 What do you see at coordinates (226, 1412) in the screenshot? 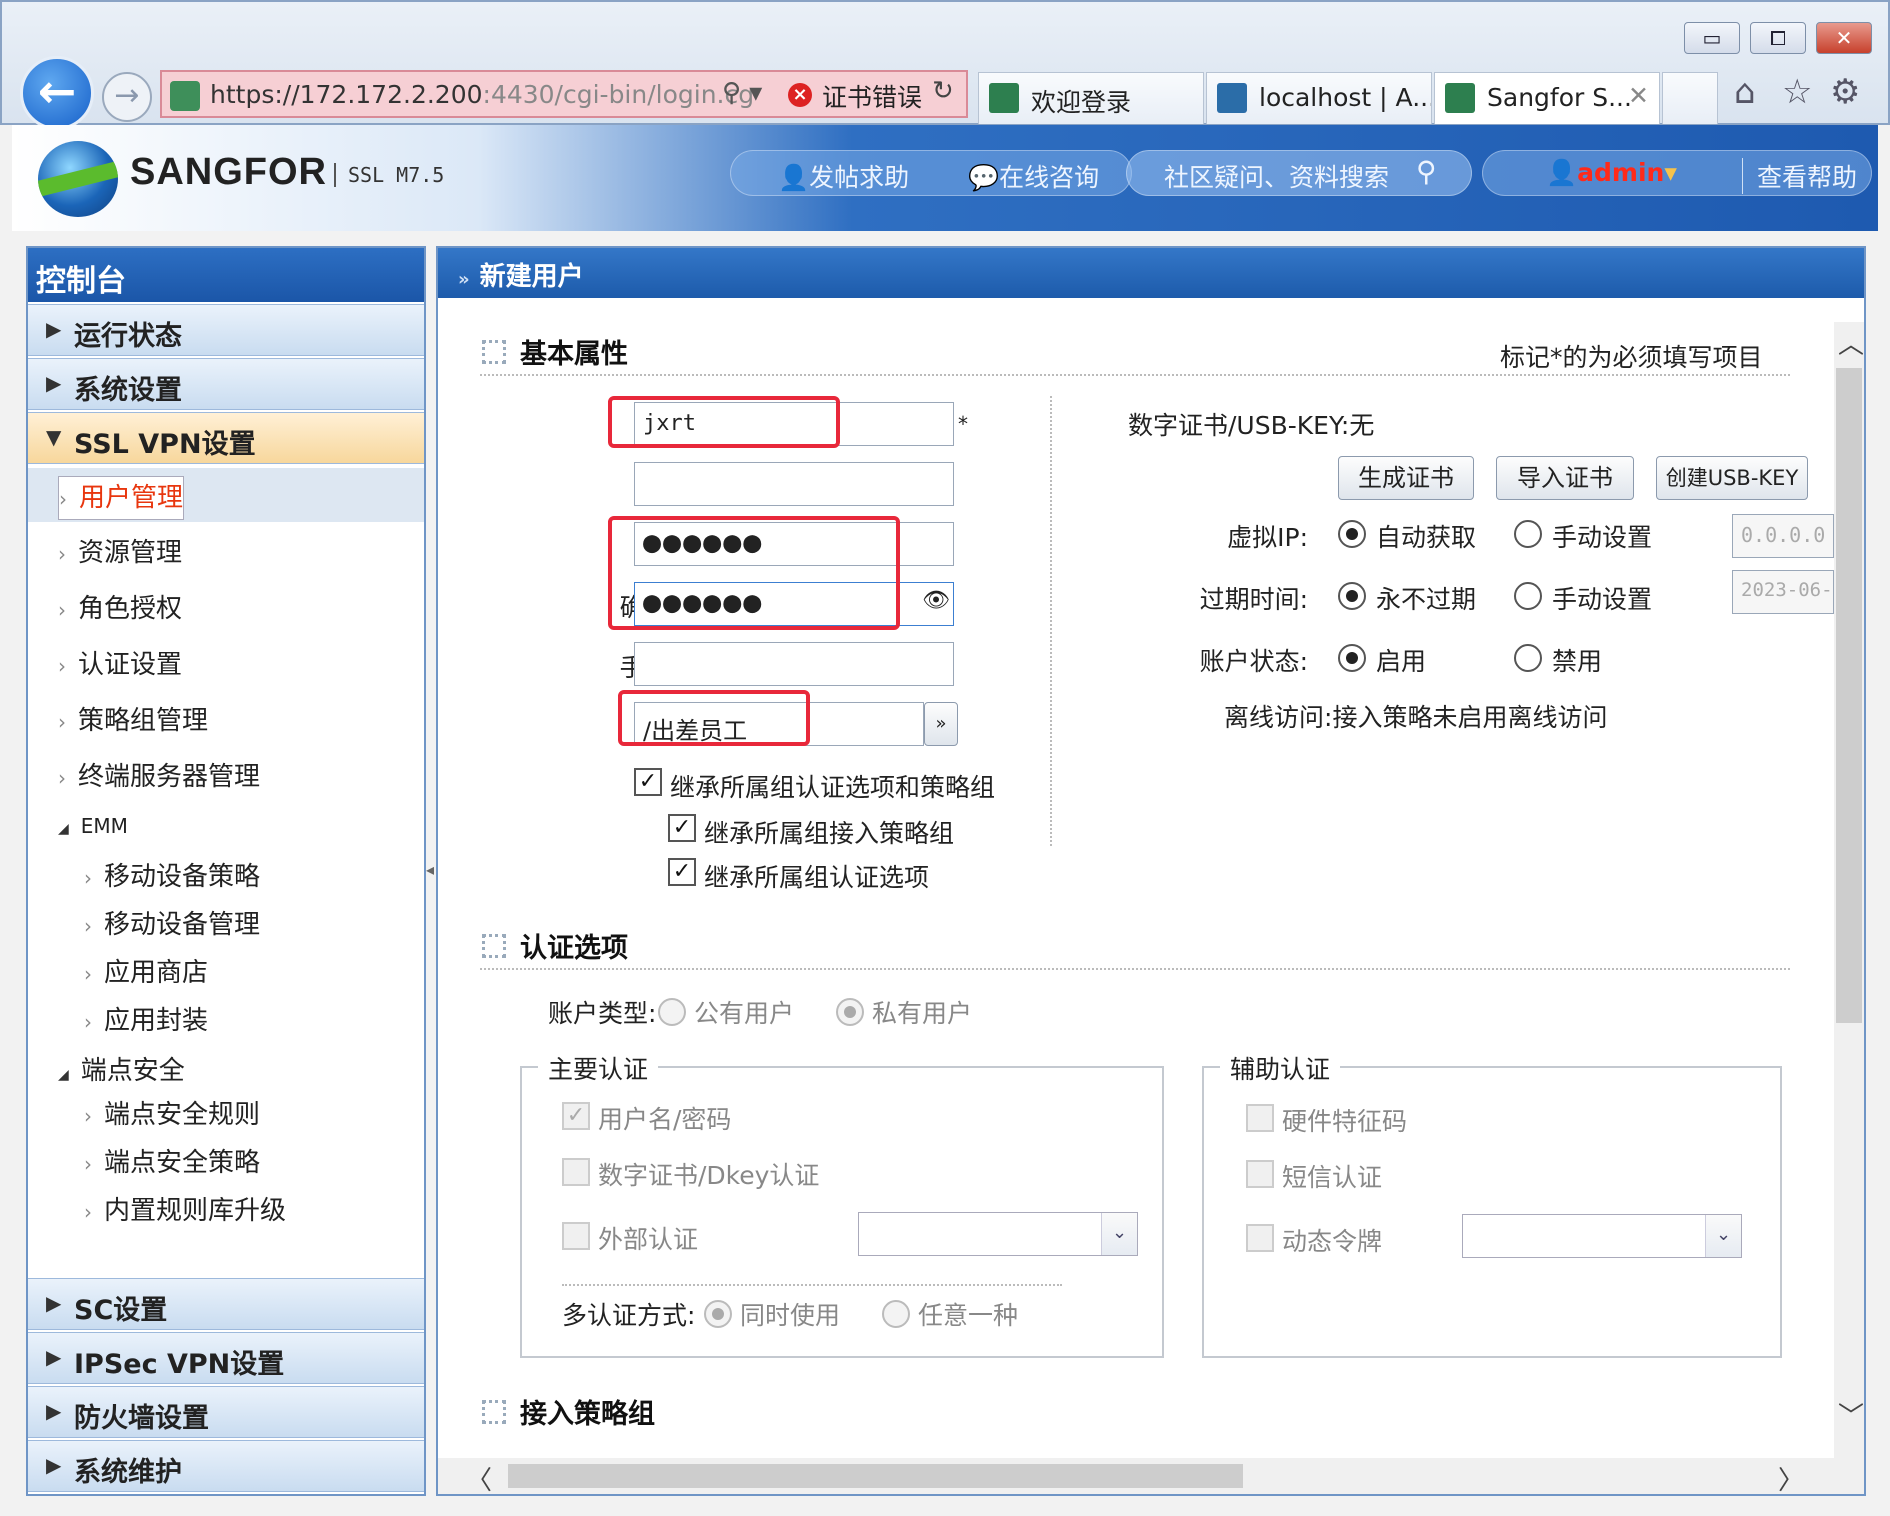
I see `sidebar-section-firewall: ▶ 防火墙设置` at bounding box center [226, 1412].